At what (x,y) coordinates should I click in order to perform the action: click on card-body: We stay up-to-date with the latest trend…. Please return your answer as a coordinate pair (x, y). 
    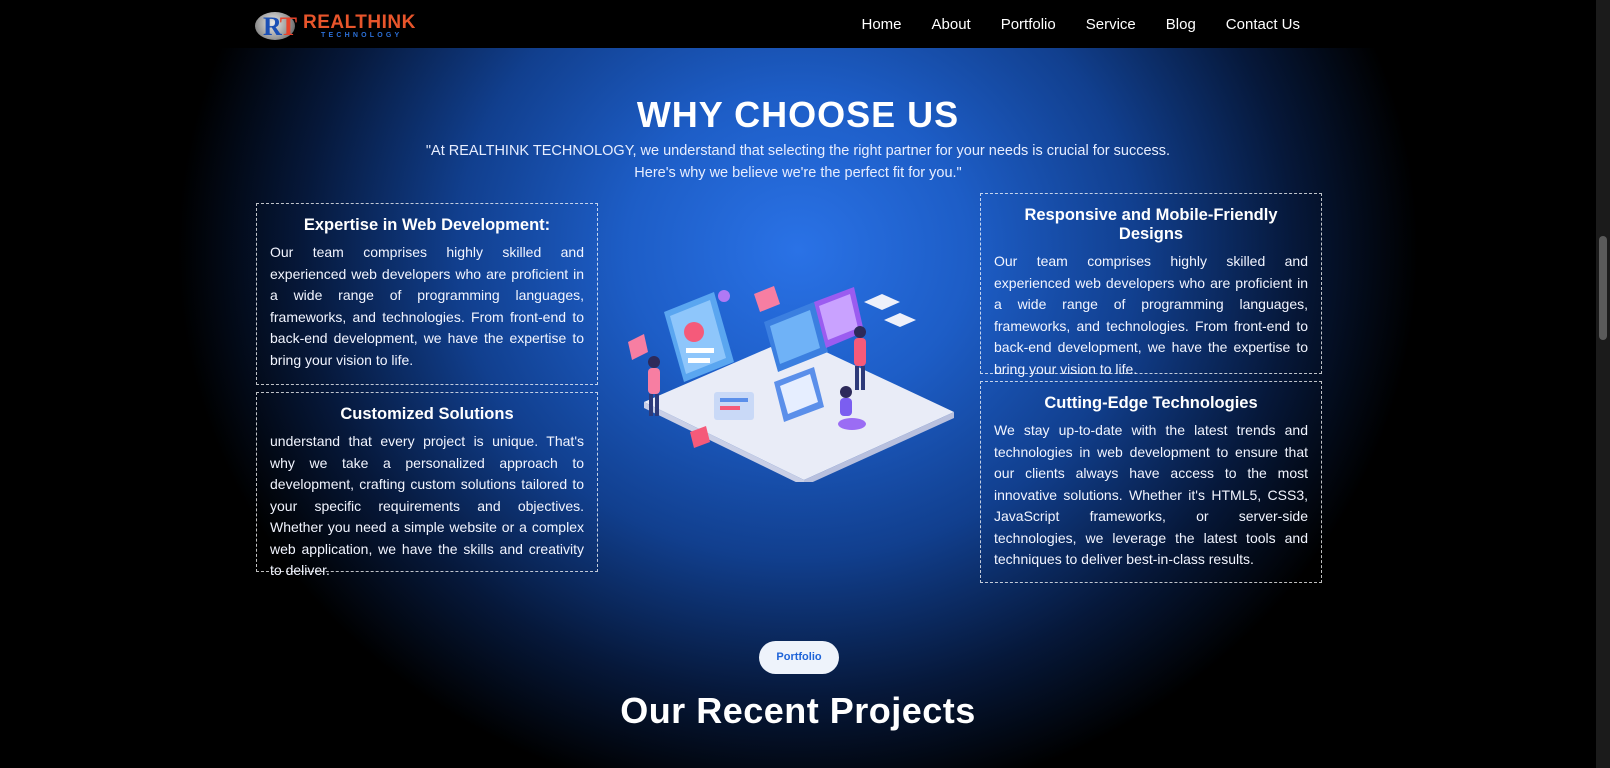
    Looking at the image, I should click on (1151, 494).